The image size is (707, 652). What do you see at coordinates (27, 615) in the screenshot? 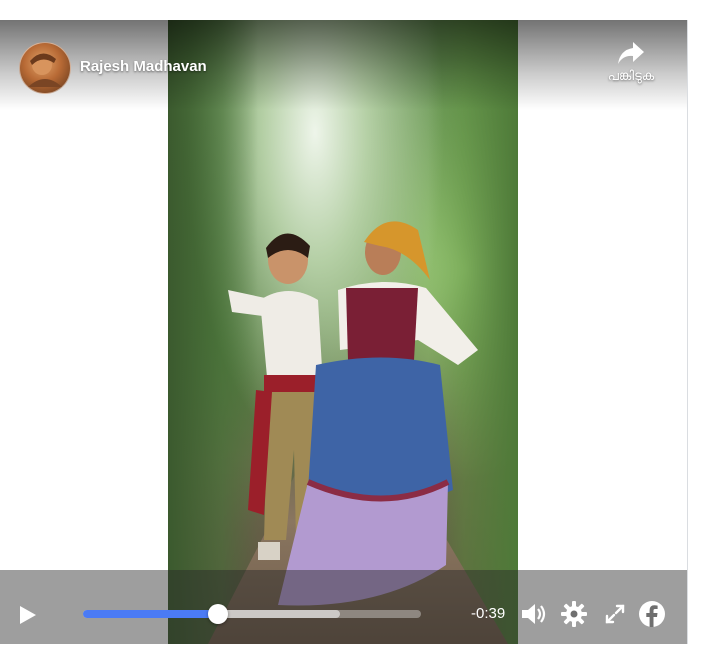
I see `play-icon` at bounding box center [27, 615].